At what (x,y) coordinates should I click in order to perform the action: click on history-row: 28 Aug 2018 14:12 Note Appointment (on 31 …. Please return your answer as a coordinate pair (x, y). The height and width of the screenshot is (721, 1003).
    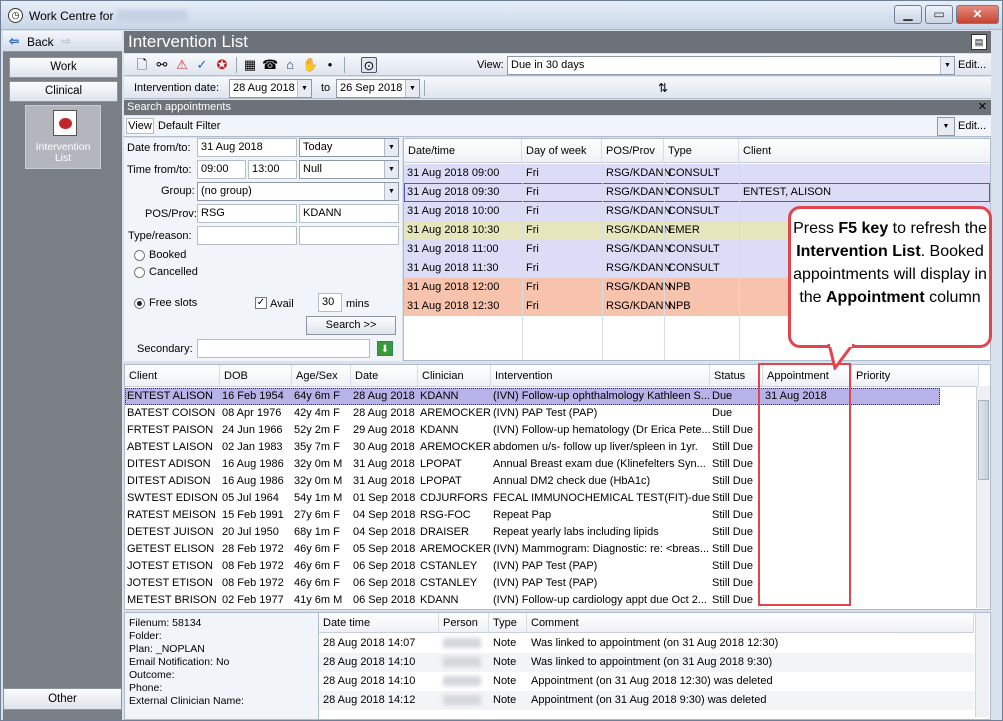
    Looking at the image, I should click on (646, 700).